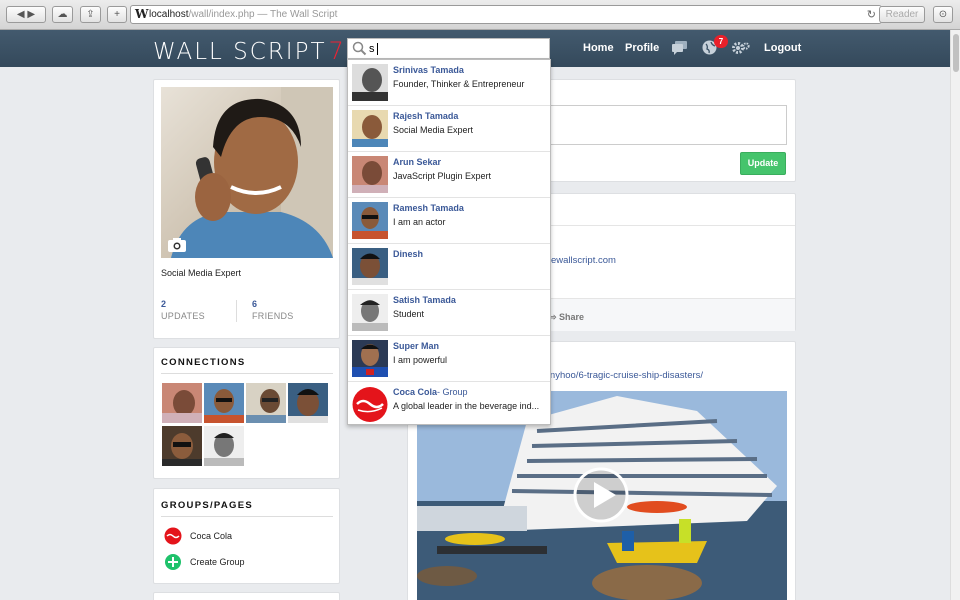 This screenshot has height=600, width=960. What do you see at coordinates (721, 41) in the screenshot?
I see `notification-badge: 7` at bounding box center [721, 41].